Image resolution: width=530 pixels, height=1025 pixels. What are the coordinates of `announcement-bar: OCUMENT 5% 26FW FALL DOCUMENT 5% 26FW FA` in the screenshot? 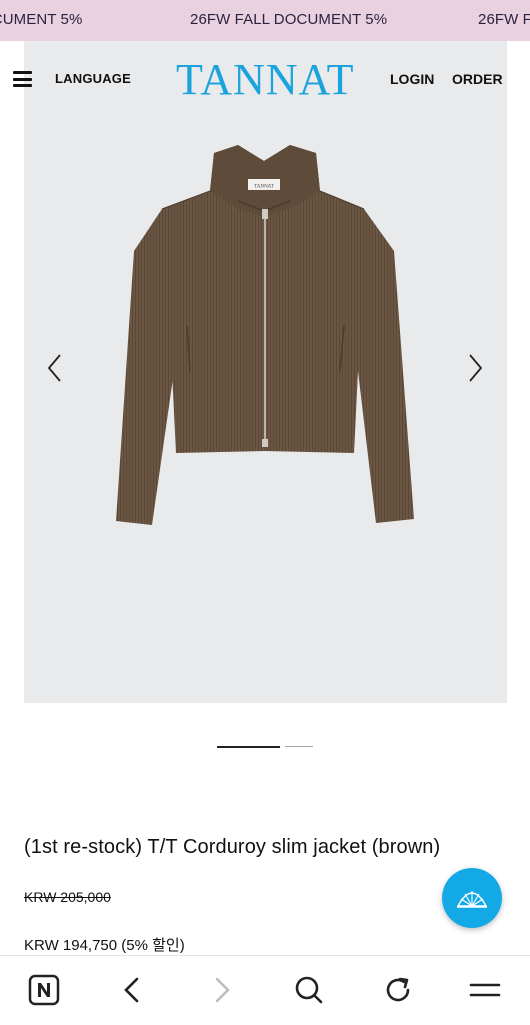 It's located at (265, 20).